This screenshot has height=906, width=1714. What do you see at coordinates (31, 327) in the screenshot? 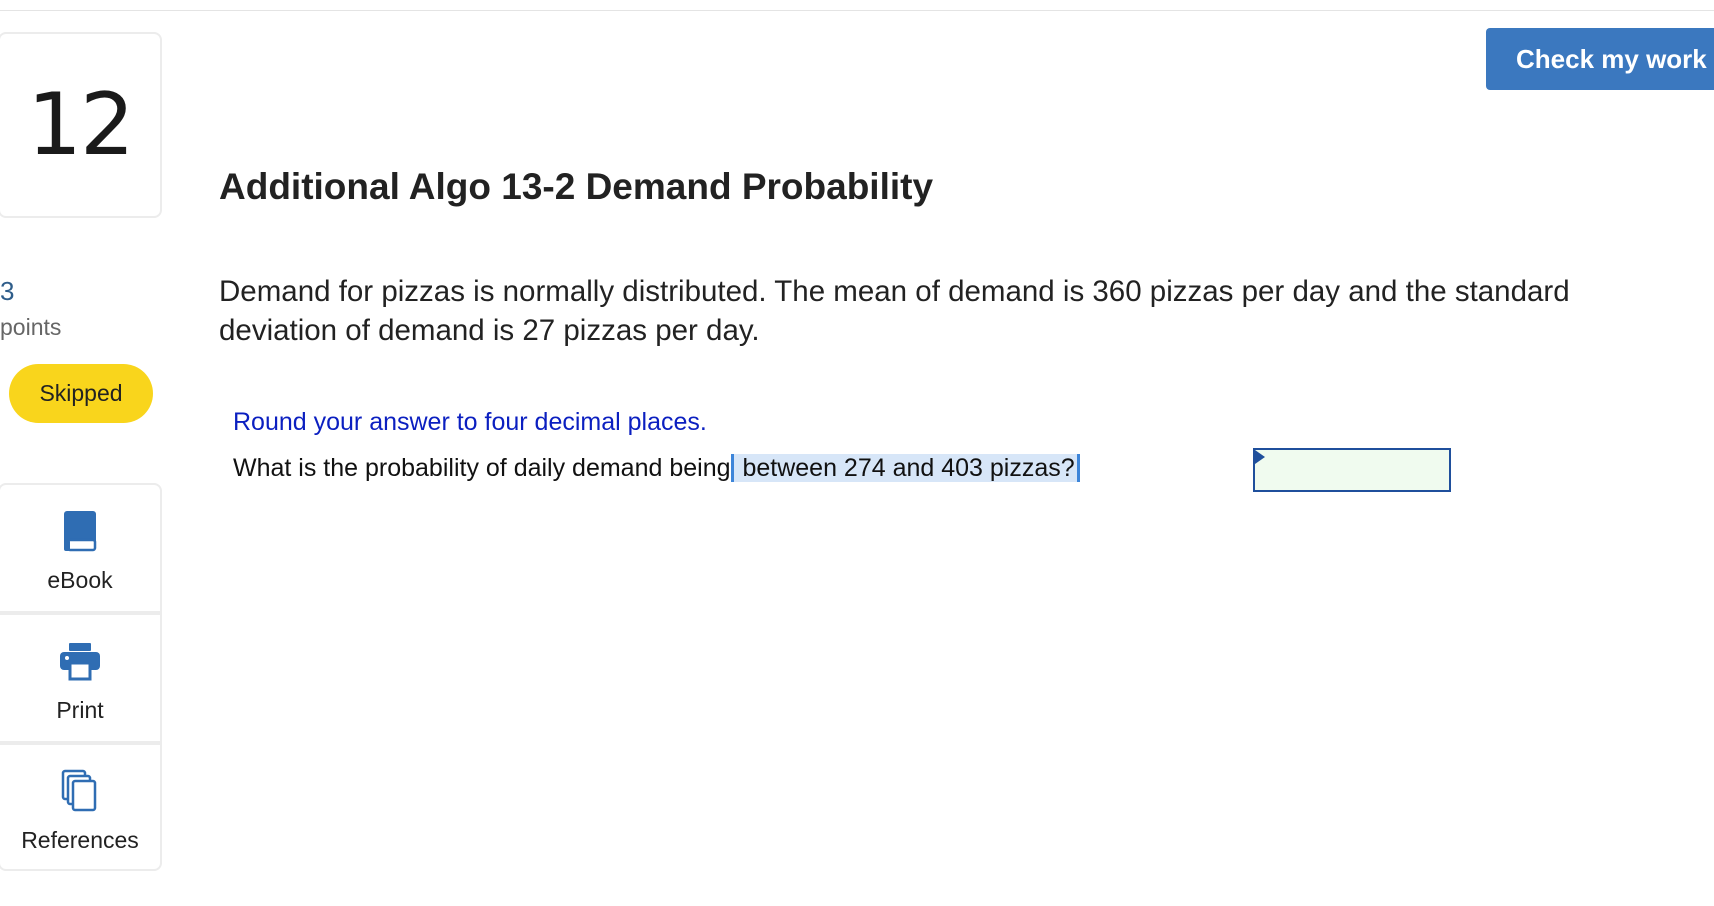
I see `points-label: points` at bounding box center [31, 327].